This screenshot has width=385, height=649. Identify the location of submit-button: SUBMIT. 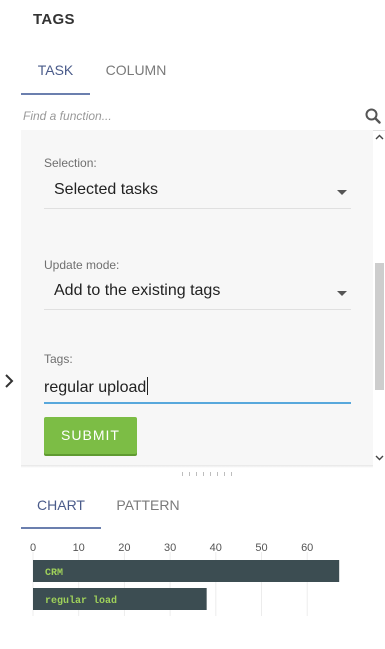
(90, 435).